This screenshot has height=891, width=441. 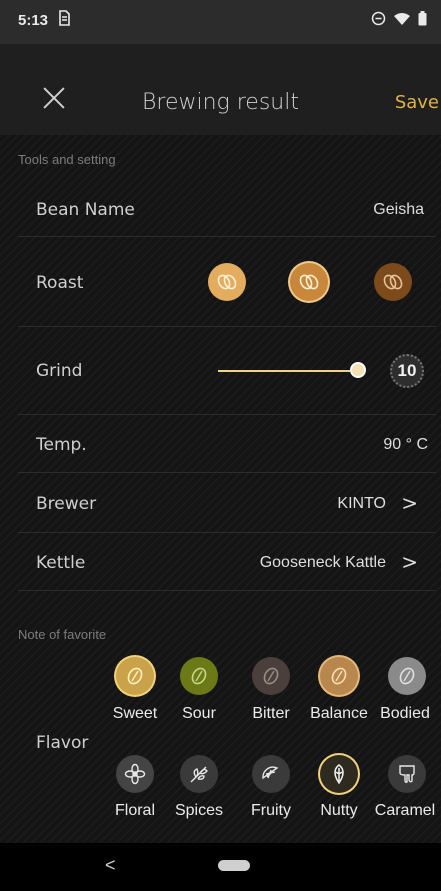 I want to click on flavor-caramel-option, so click(x=407, y=774).